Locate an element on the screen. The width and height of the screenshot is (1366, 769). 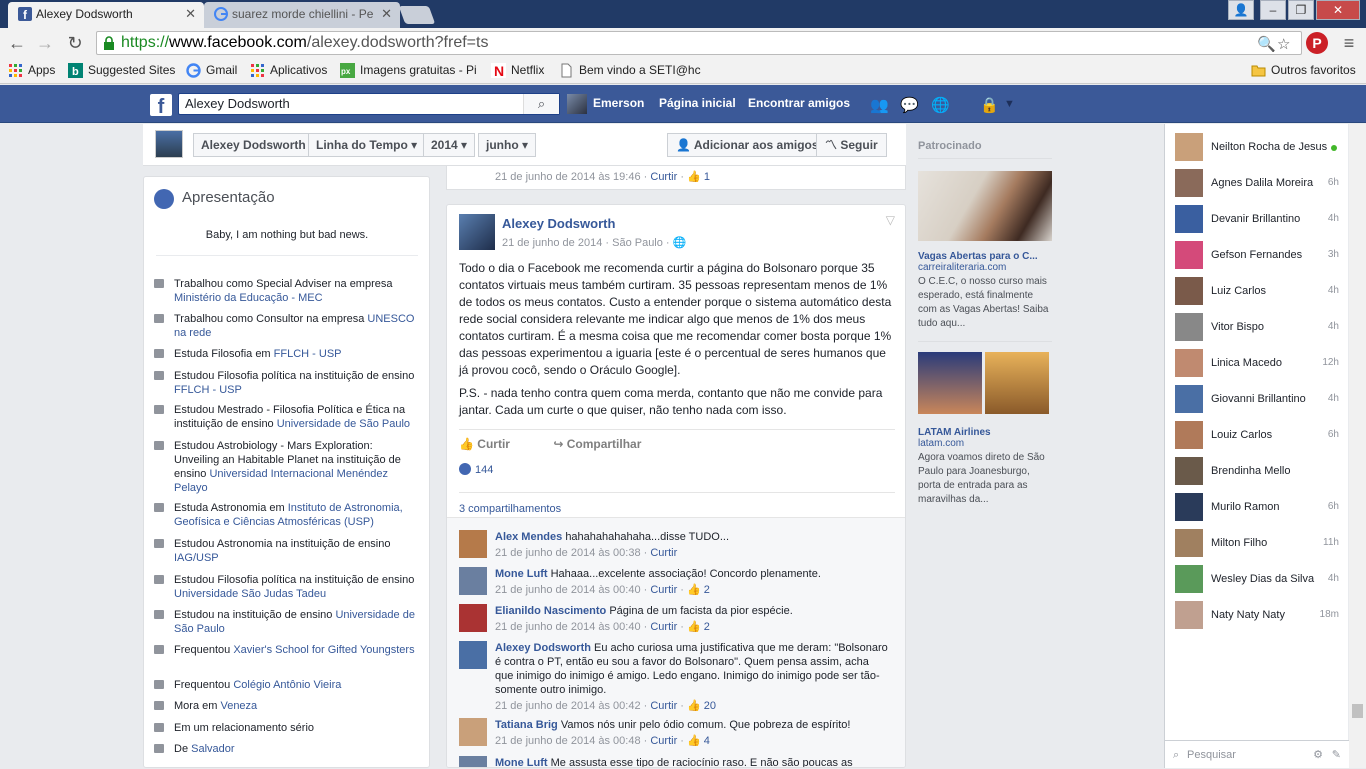
comment-author: Alexey Dodsworth is located at coordinates (543, 648).